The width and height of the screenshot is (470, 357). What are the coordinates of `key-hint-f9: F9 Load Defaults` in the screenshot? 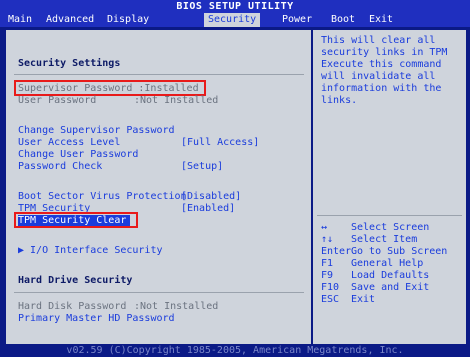 It's located at (375, 276).